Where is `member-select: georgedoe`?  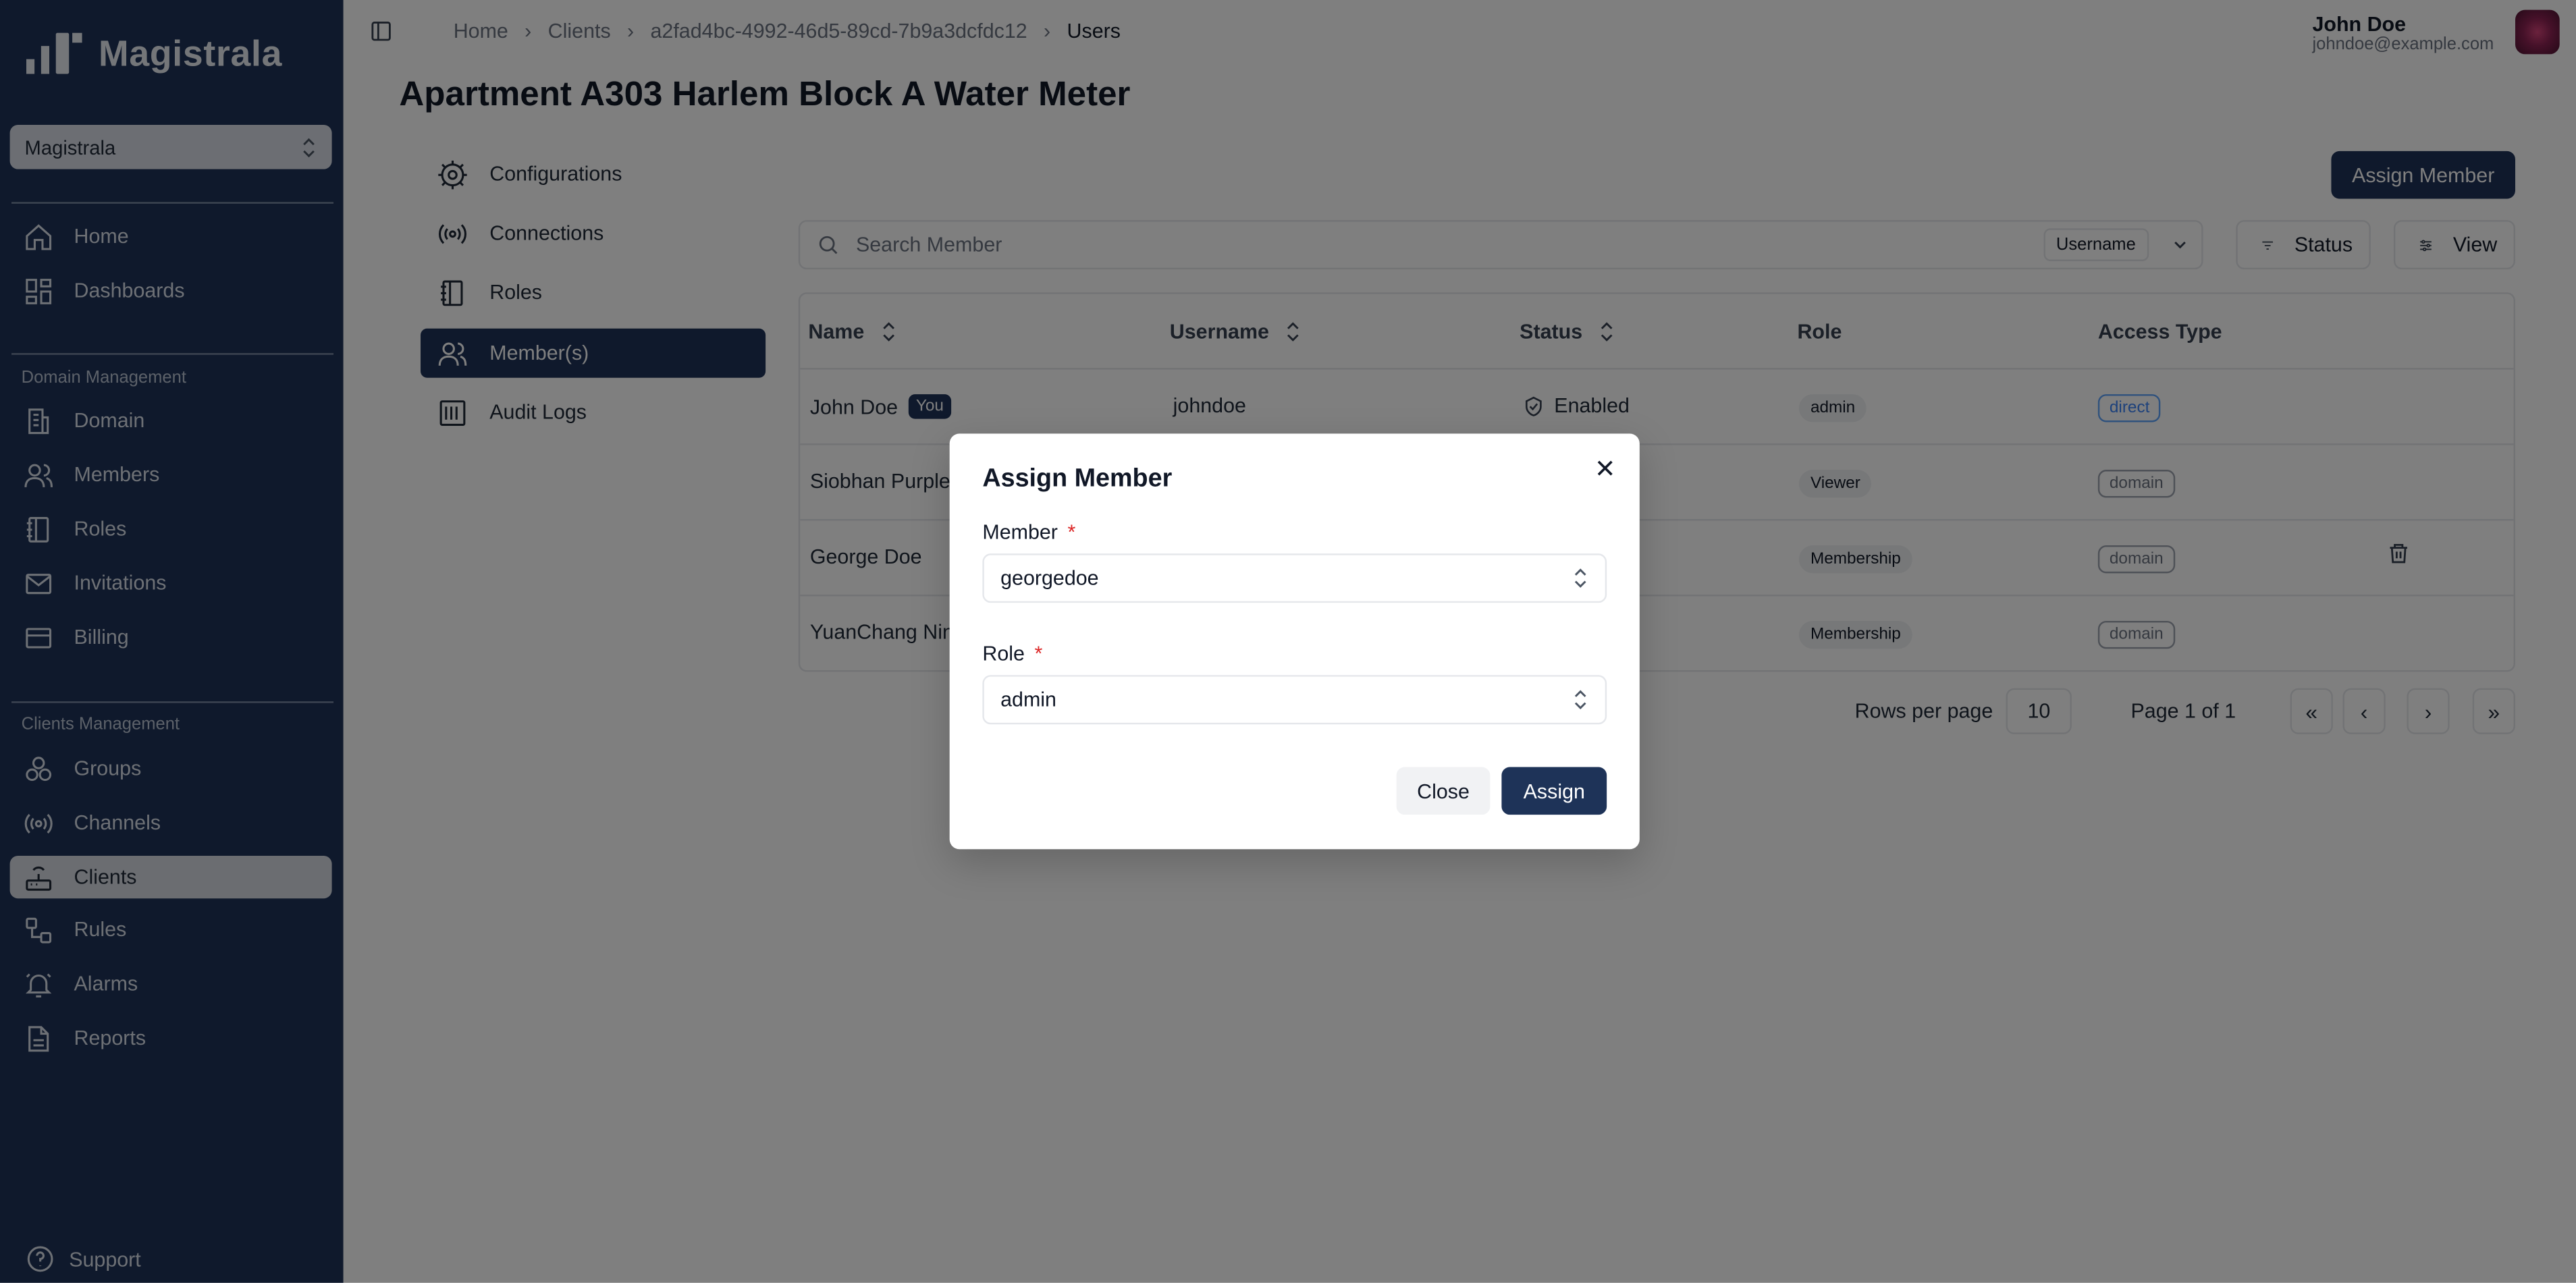 member-select: georgedoe is located at coordinates (1294, 578).